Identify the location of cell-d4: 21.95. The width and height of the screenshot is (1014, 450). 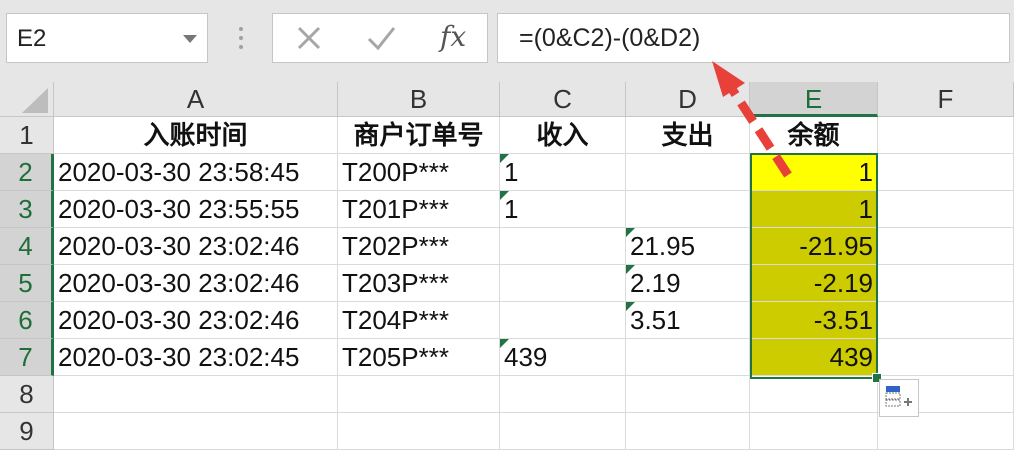
(688, 246).